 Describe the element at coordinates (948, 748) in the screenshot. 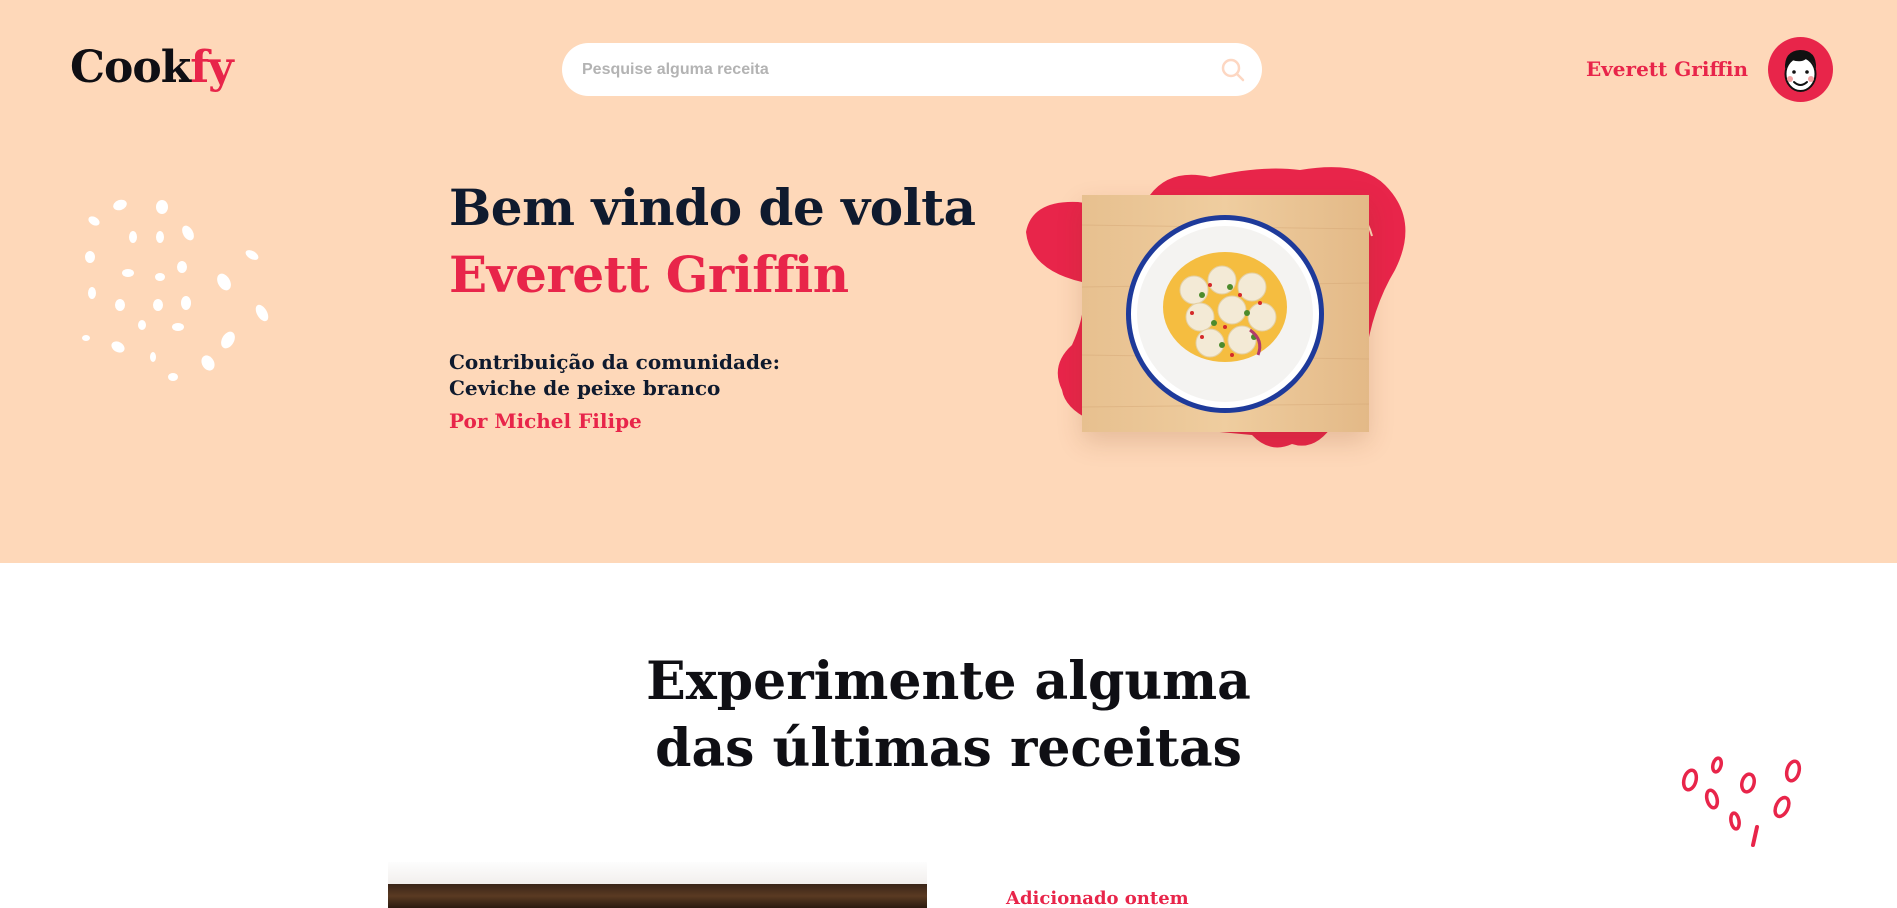

I see `latest-recipes-title-line2: das últimas receitas` at that location.